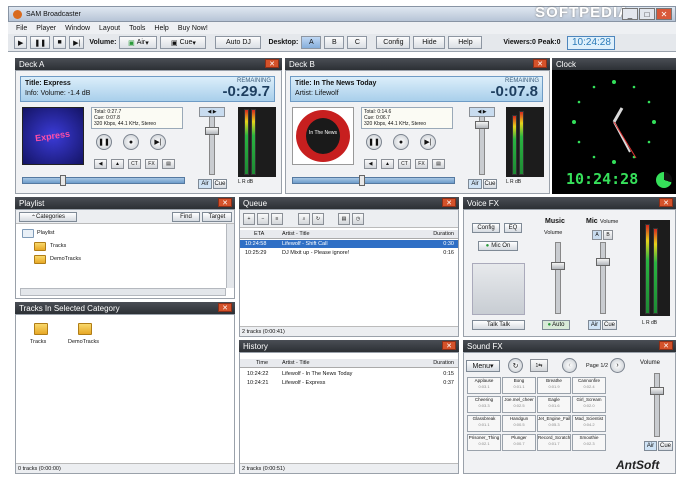 The height and width of the screenshot is (480, 680). I want to click on soundfx-cell: Bong 0:01.1, so click(519, 385).